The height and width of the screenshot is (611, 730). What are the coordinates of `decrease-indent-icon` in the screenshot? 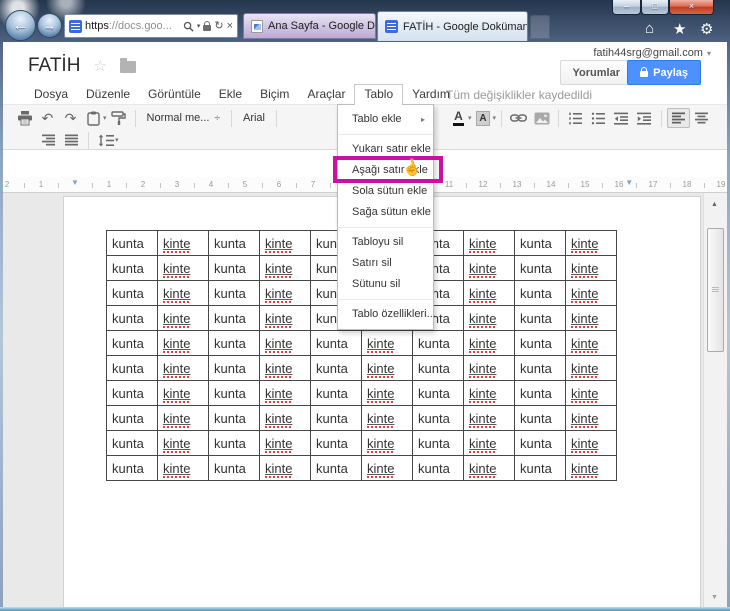 It's located at (621, 118).